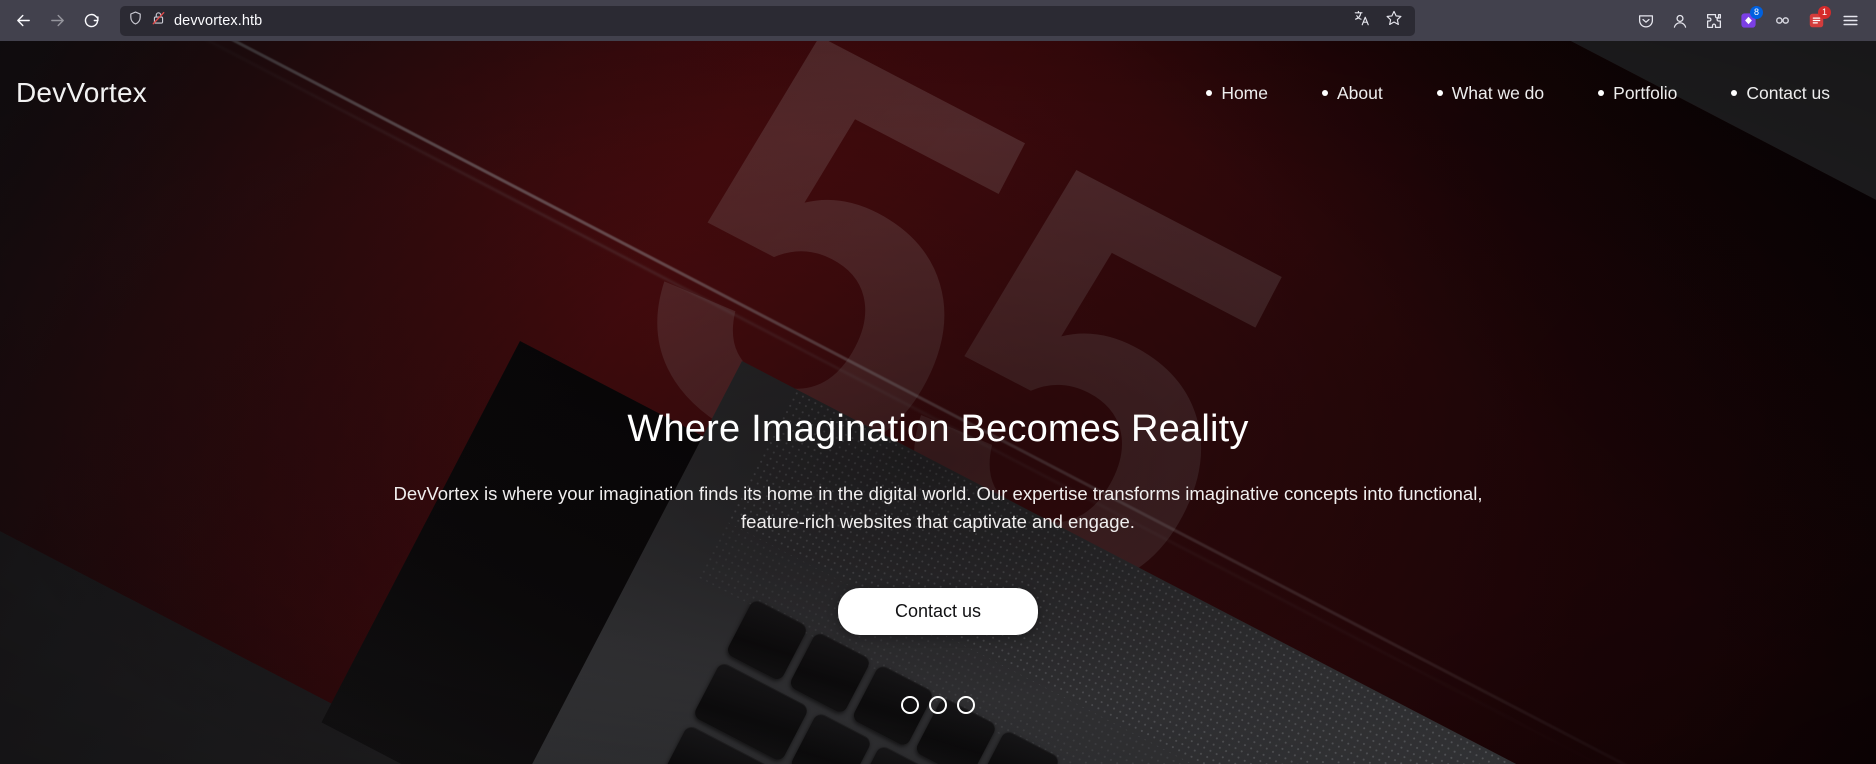  I want to click on reload-icon, so click(91, 20).